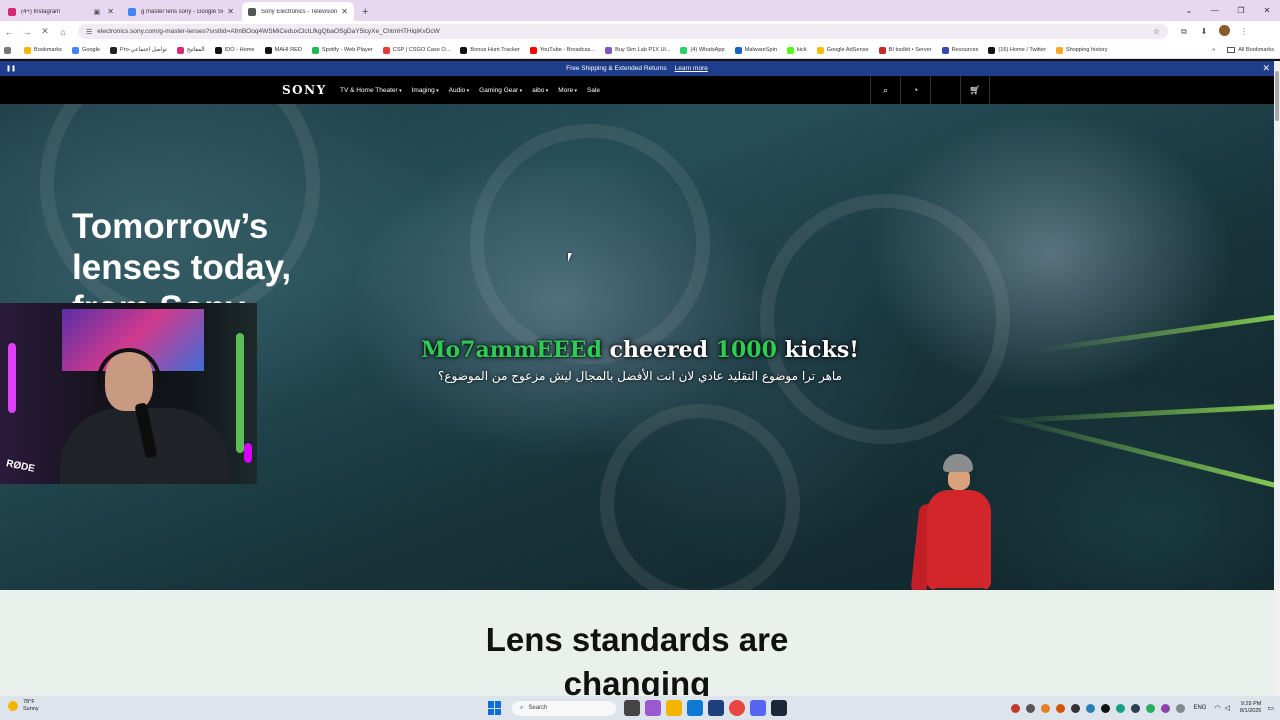  What do you see at coordinates (511, 350) in the screenshot?
I see `cheer-user: Mo7ammEEEd` at bounding box center [511, 350].